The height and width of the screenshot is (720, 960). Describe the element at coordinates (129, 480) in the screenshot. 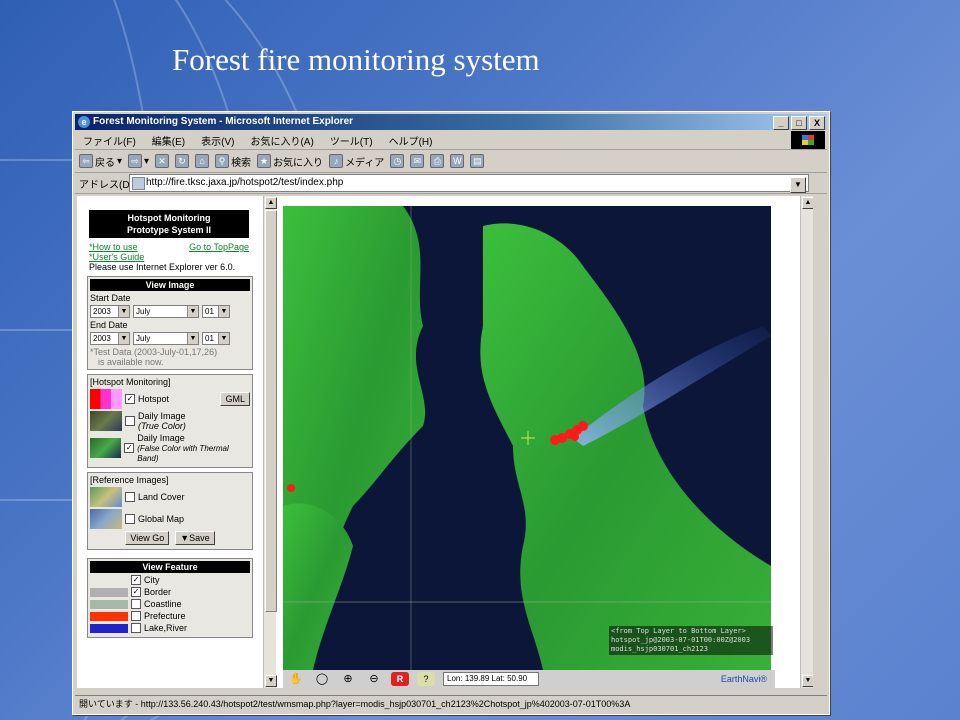

I see `reference-heading: [Reference Images]` at that location.